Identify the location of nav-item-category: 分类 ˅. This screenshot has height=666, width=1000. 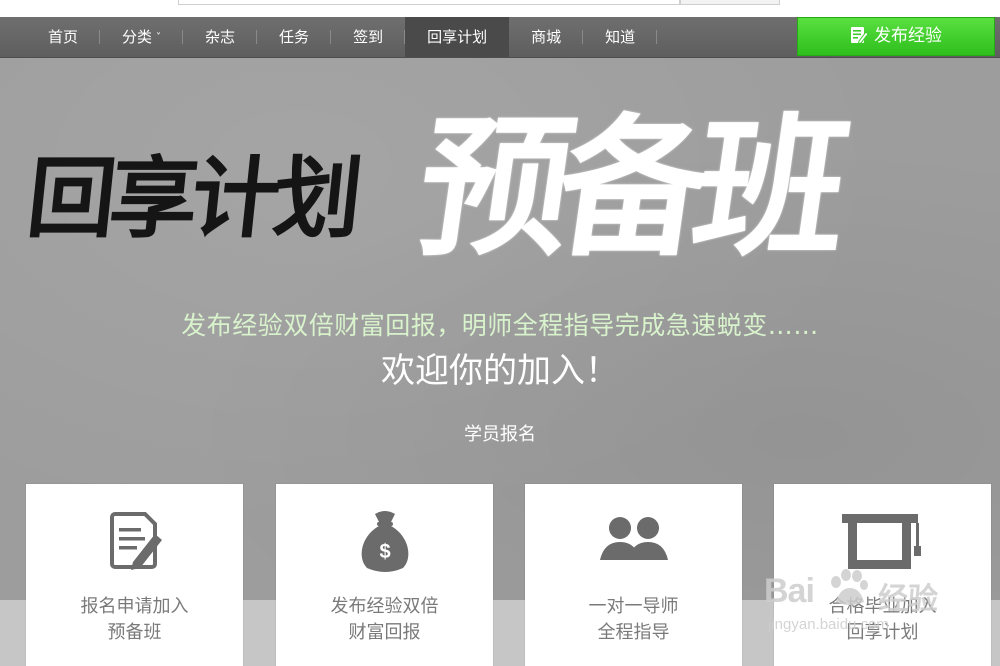
(142, 37).